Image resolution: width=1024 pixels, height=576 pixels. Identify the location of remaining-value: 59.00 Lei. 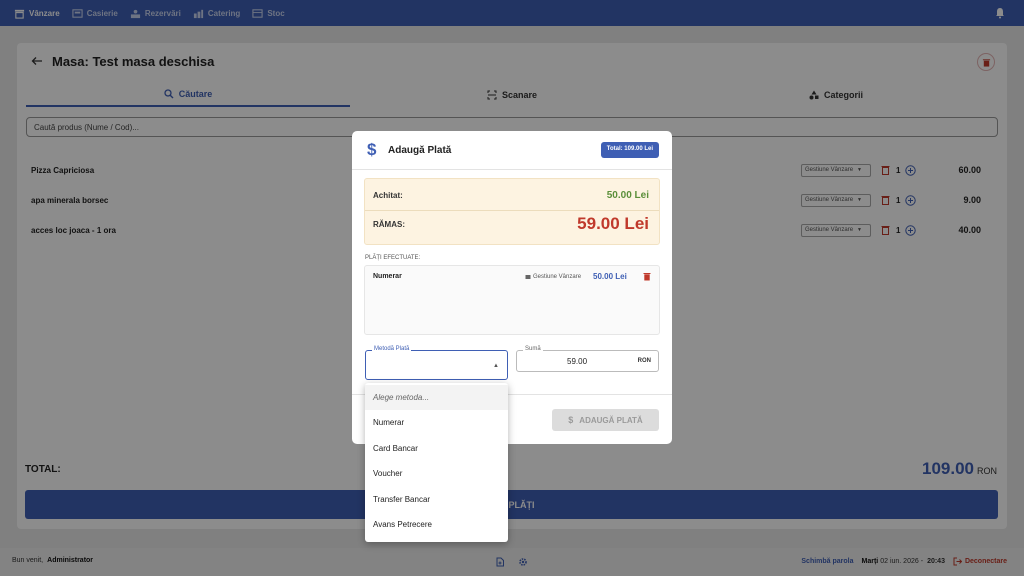
(613, 223).